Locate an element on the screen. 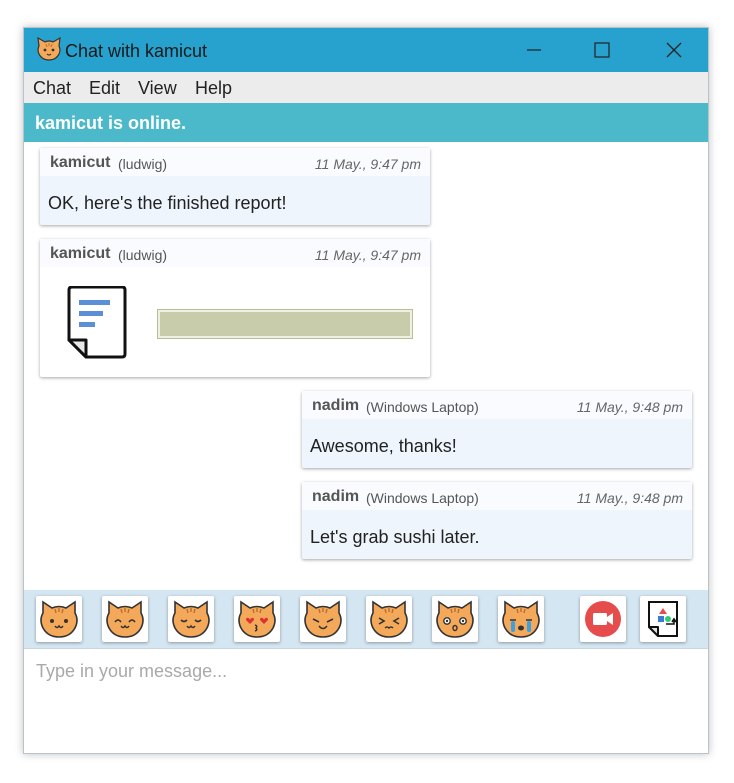 Image resolution: width=734 pixels, height=783 pixels. maximize-icon is located at coordinates (602, 50).